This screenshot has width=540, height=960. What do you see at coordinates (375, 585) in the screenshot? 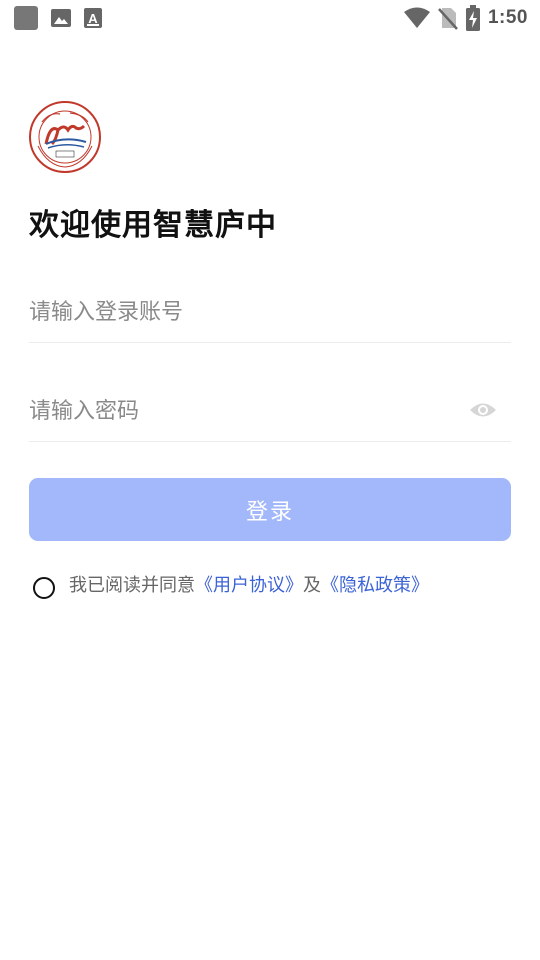
I see `privacy-policy-link: 《隐私政策》` at bounding box center [375, 585].